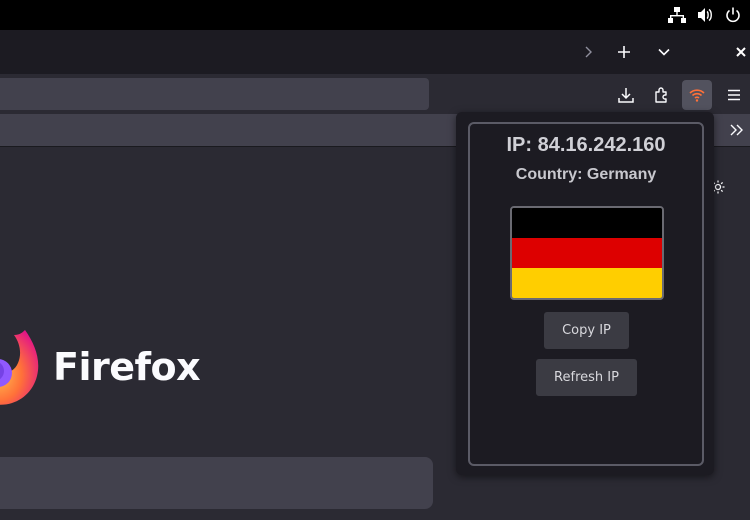 The image size is (750, 520). Describe the element at coordinates (624, 52) in the screenshot. I see `new-tab-icon` at that location.